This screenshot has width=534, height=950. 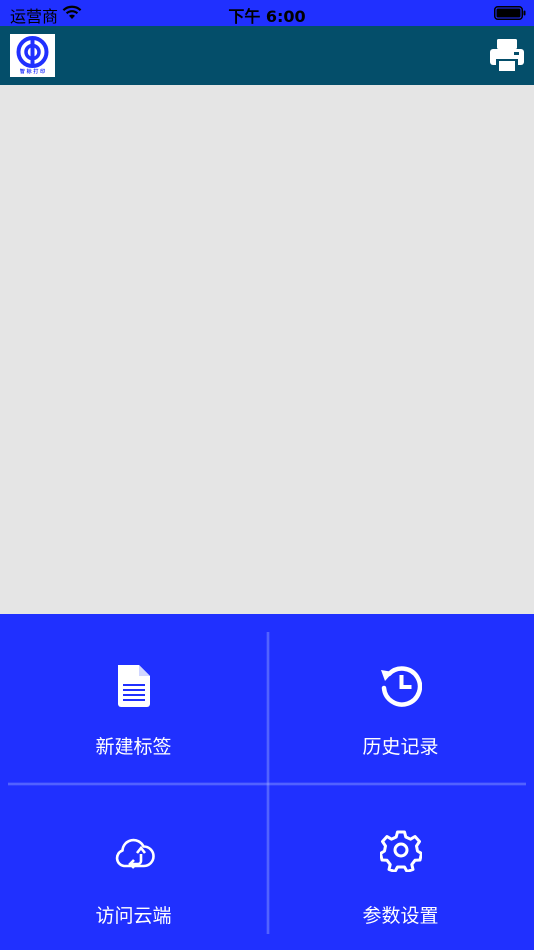 I want to click on history-button: 历史记录, so click(x=400, y=698).